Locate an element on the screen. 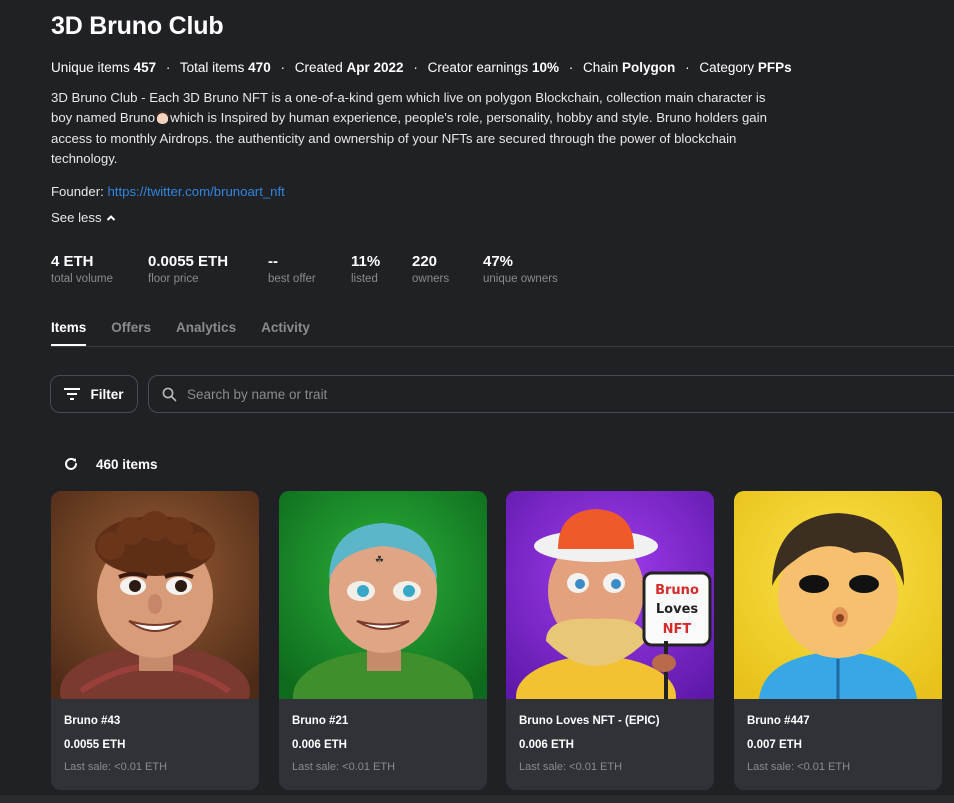 Image resolution: width=954 pixels, height=803 pixels. see-less-toggle: See less is located at coordinates (83, 217).